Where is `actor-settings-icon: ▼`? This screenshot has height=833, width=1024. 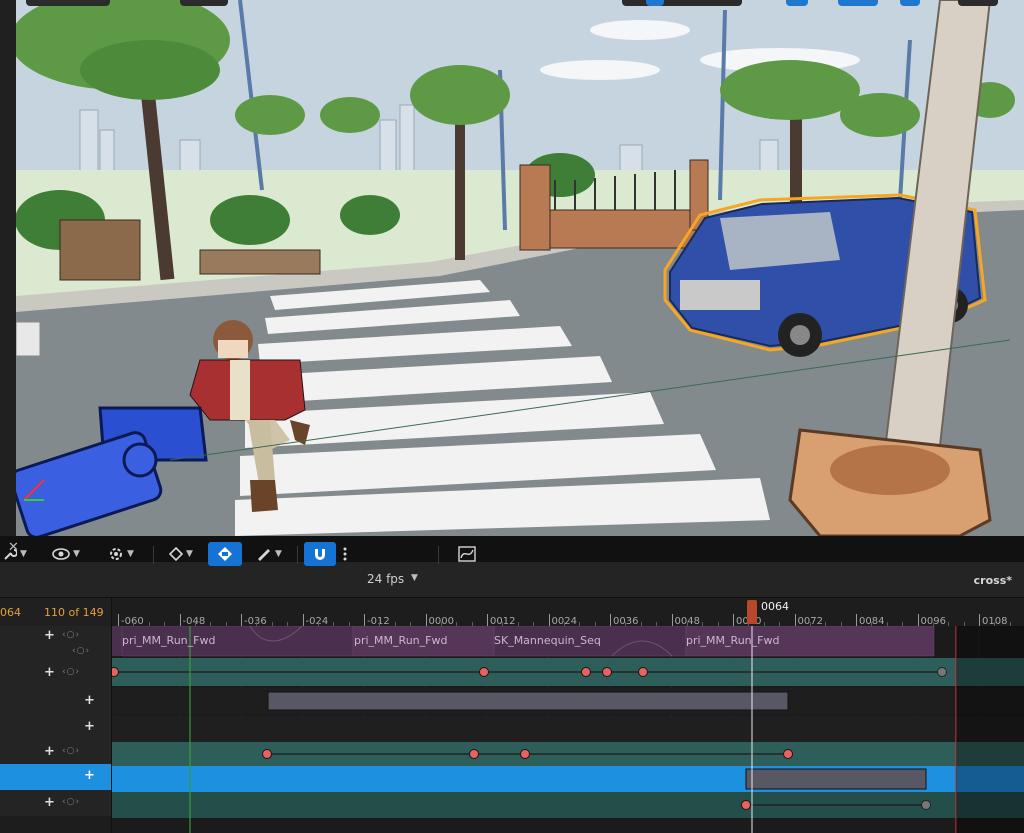 actor-settings-icon: ▼ is located at coordinates (121, 554).